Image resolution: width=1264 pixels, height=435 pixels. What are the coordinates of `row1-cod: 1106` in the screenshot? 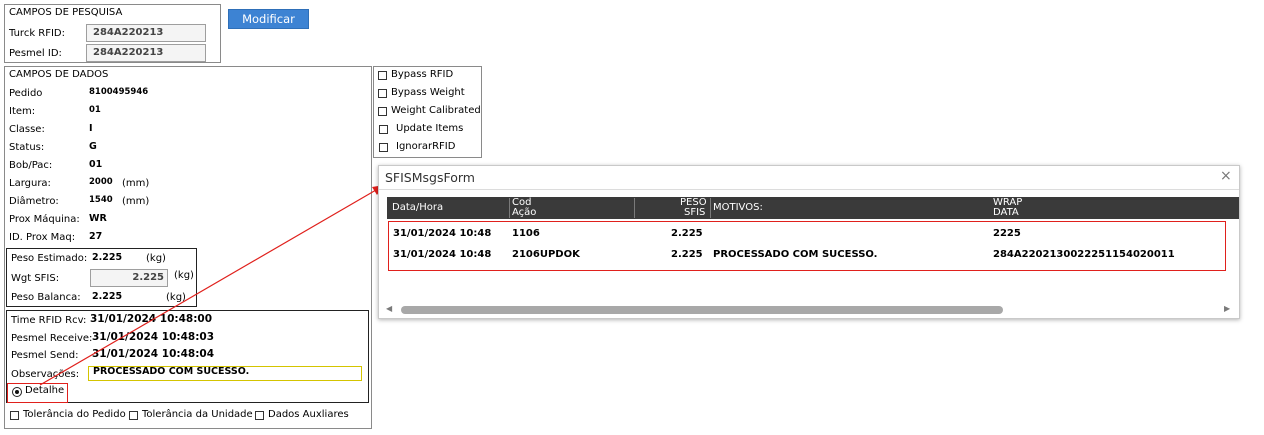 It's located at (526, 233).